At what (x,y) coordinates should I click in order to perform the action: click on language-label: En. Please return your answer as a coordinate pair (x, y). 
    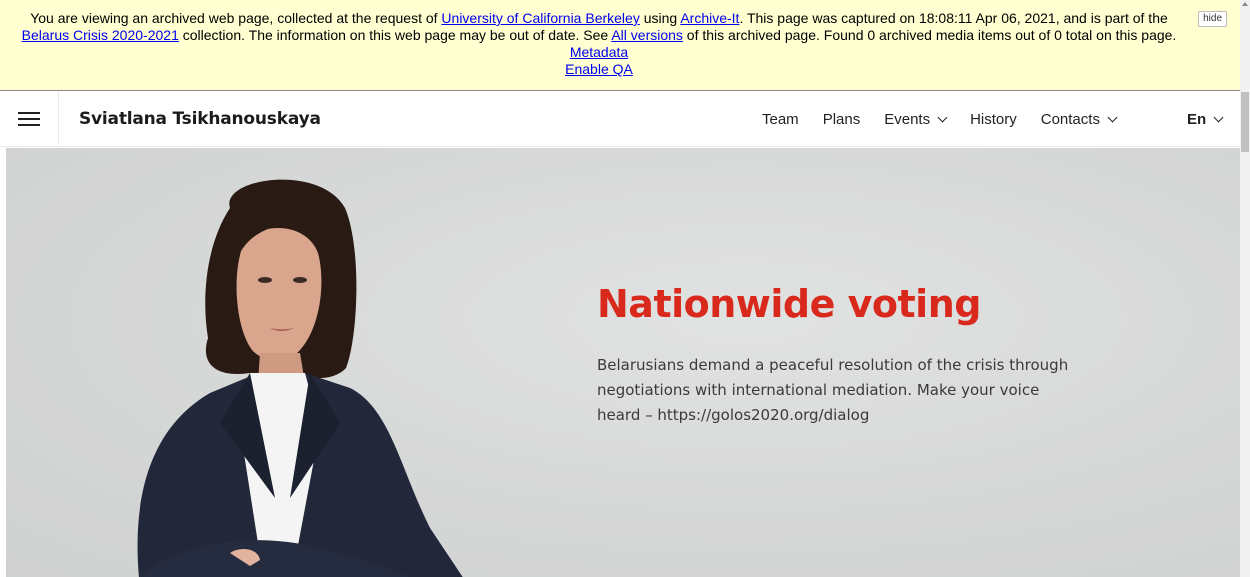
    Looking at the image, I should click on (1197, 119).